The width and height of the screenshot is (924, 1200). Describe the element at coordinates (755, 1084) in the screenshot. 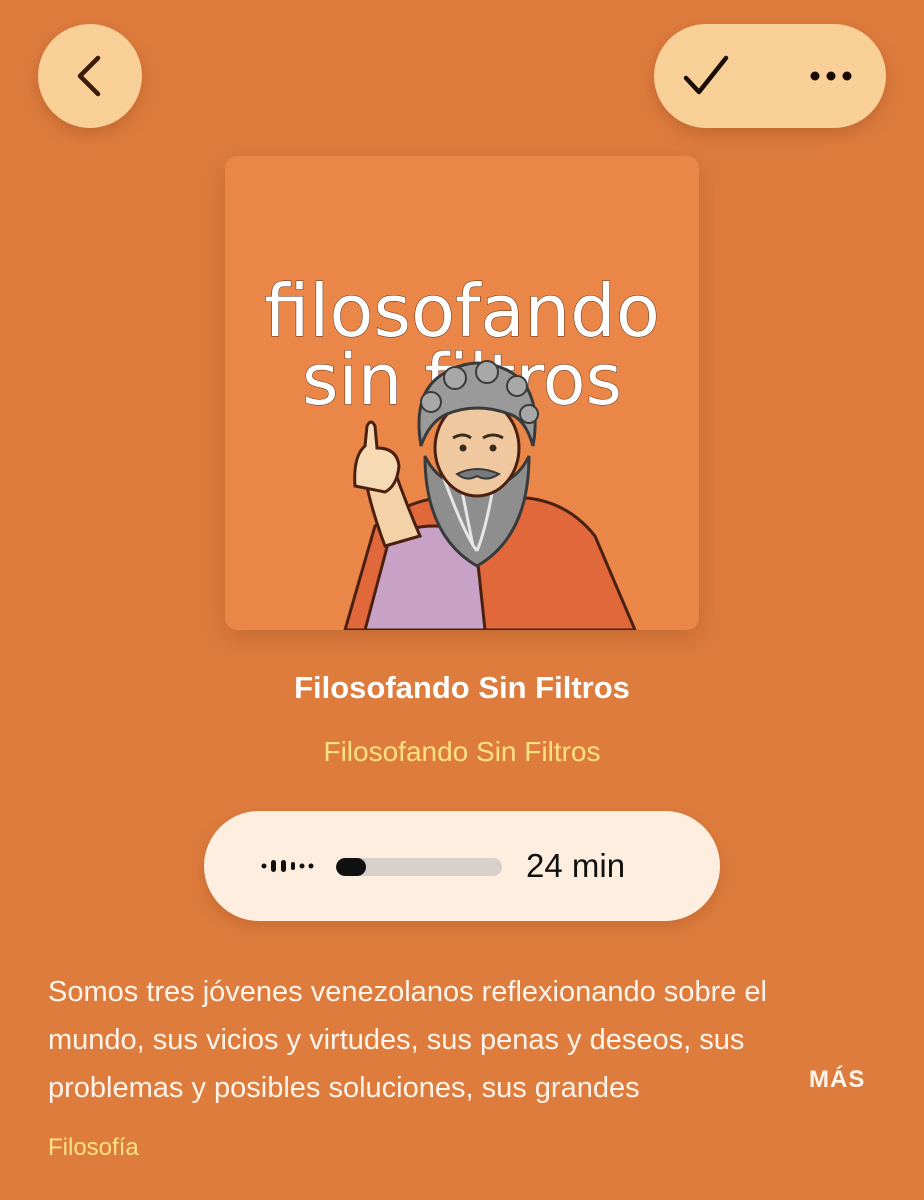

I see `description-fade` at that location.